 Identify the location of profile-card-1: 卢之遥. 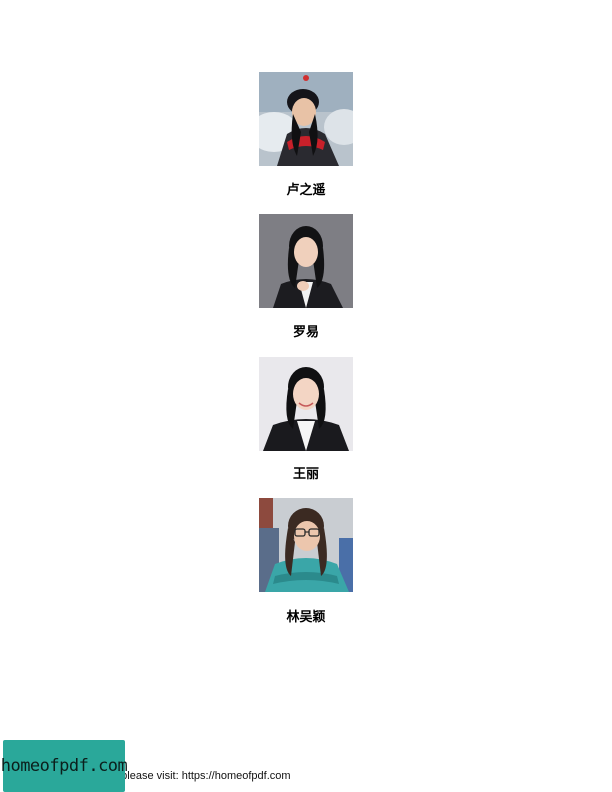
(306, 135).